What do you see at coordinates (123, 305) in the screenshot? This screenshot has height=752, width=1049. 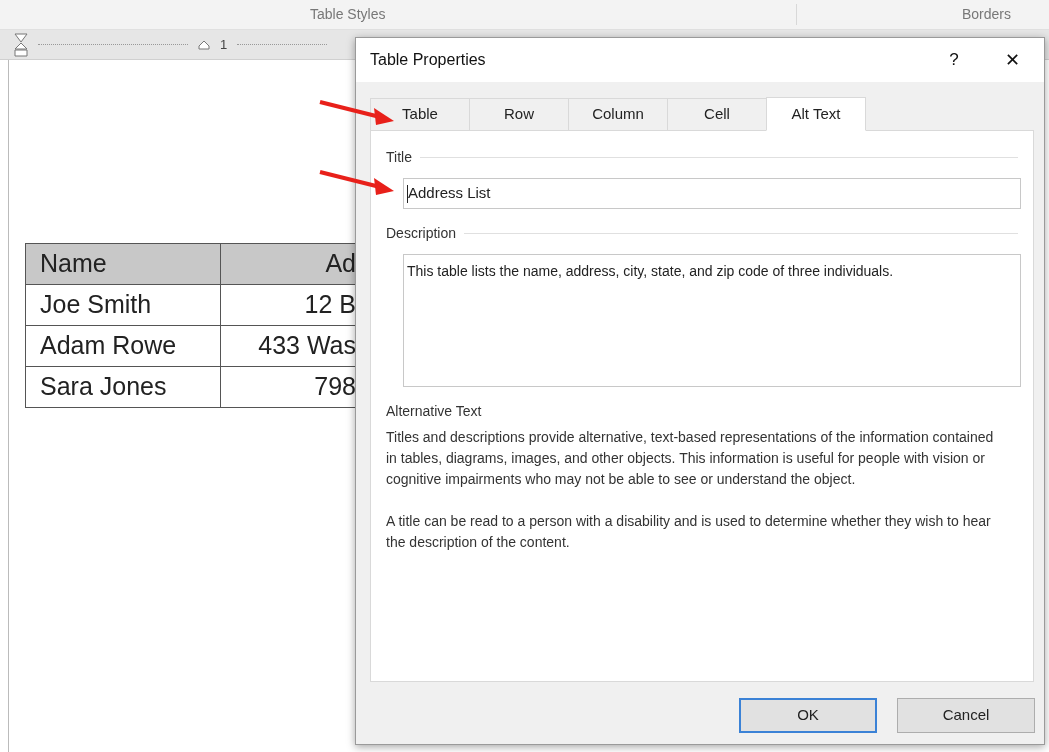 I see `table-cell: Joe Smith` at bounding box center [123, 305].